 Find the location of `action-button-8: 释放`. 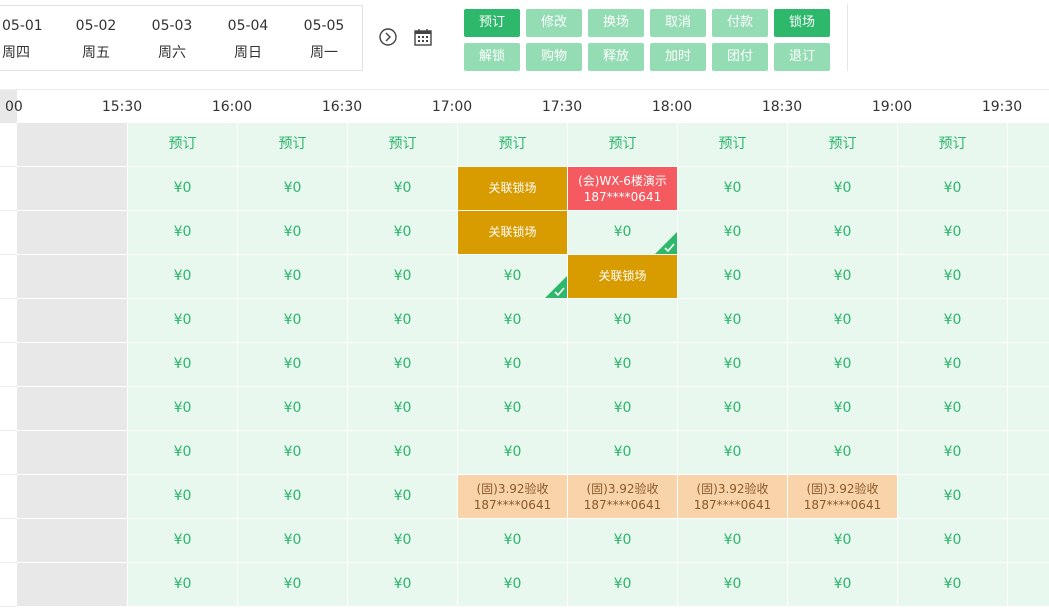

action-button-8: 释放 is located at coordinates (616, 57).